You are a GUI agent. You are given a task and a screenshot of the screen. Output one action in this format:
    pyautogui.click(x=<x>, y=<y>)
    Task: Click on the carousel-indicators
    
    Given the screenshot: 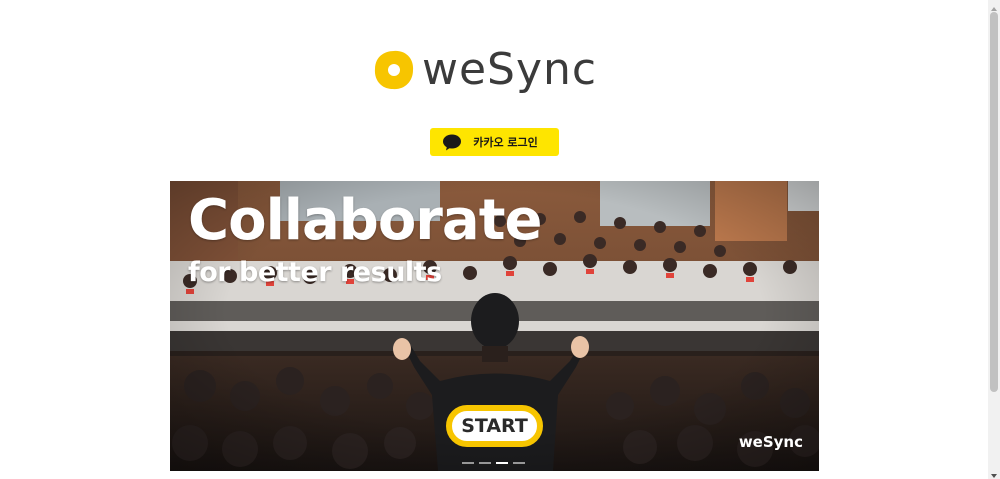 What is the action you would take?
    pyautogui.click(x=493, y=463)
    